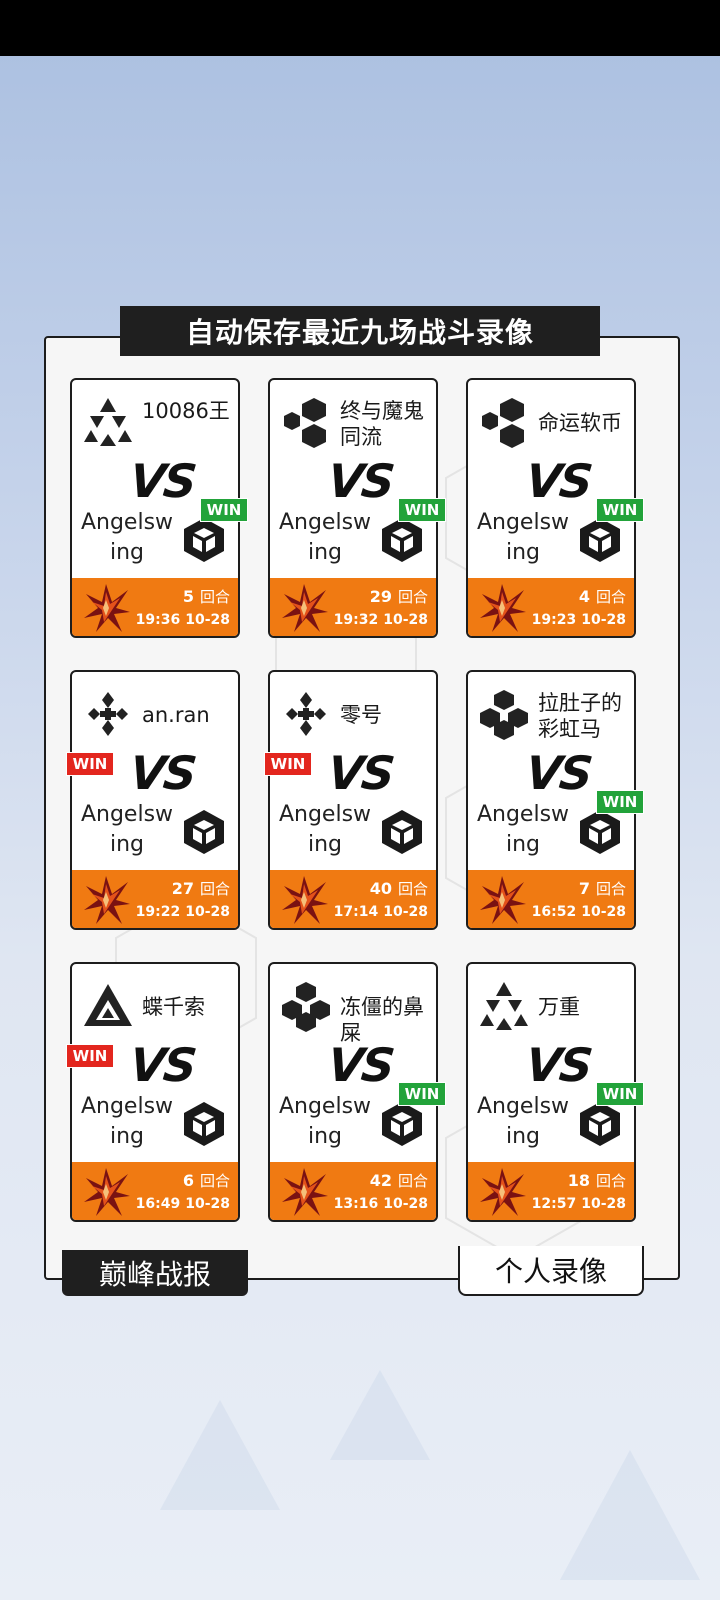 Image resolution: width=720 pixels, height=1600 pixels. I want to click on match-card: 蝶千索 VS Angelswing WIN 6 回合 16:49 10-28, so click(153, 1092).